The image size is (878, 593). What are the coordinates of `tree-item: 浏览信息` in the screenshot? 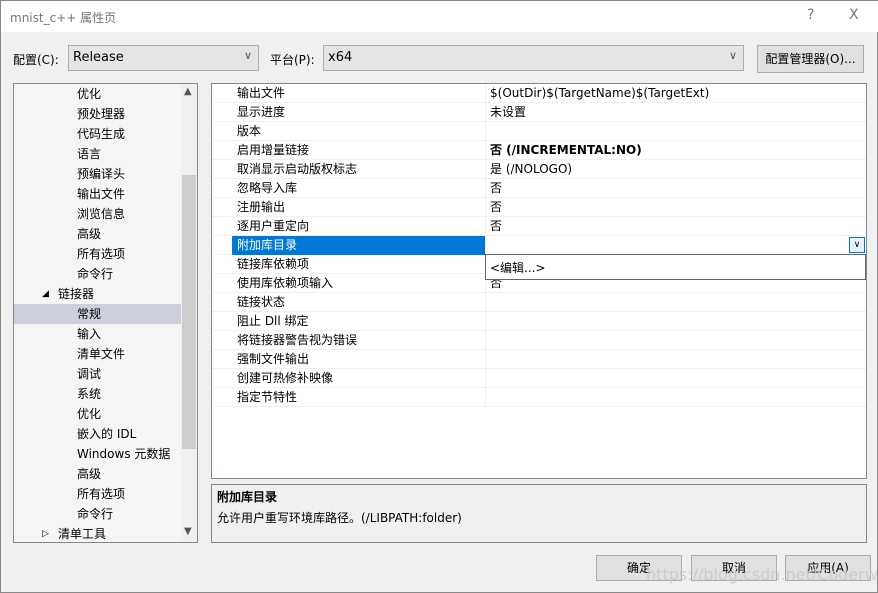 It's located at (97, 214).